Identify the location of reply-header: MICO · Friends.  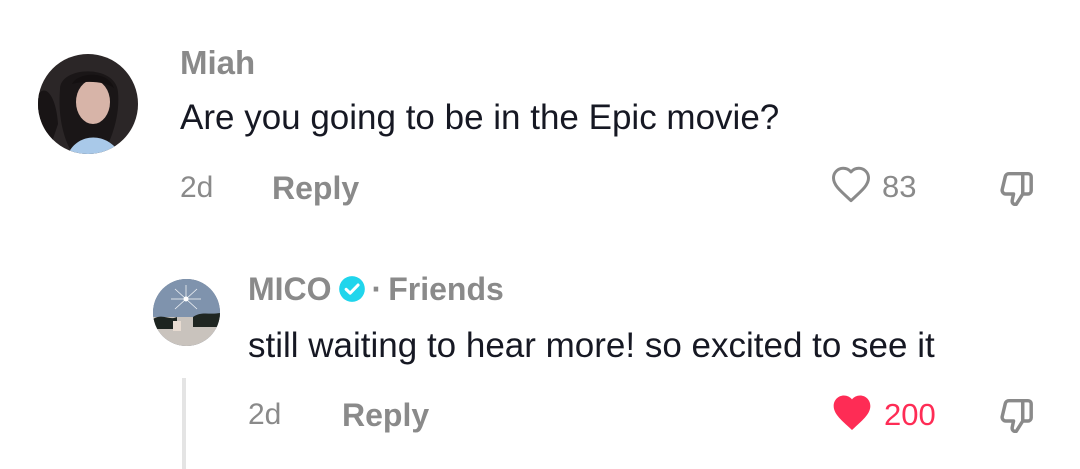
(376, 289).